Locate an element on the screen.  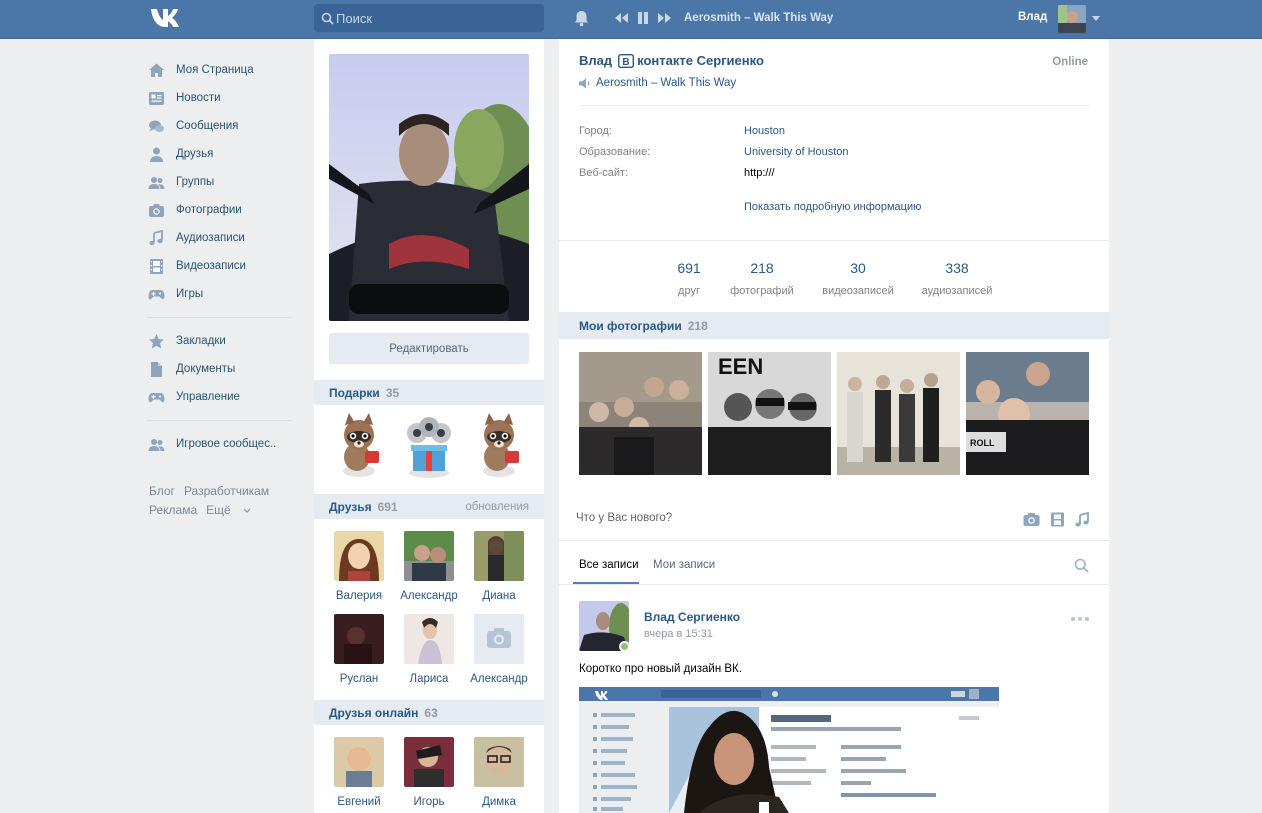
nav-my-page: Моя Страница is located at coordinates (222, 70).